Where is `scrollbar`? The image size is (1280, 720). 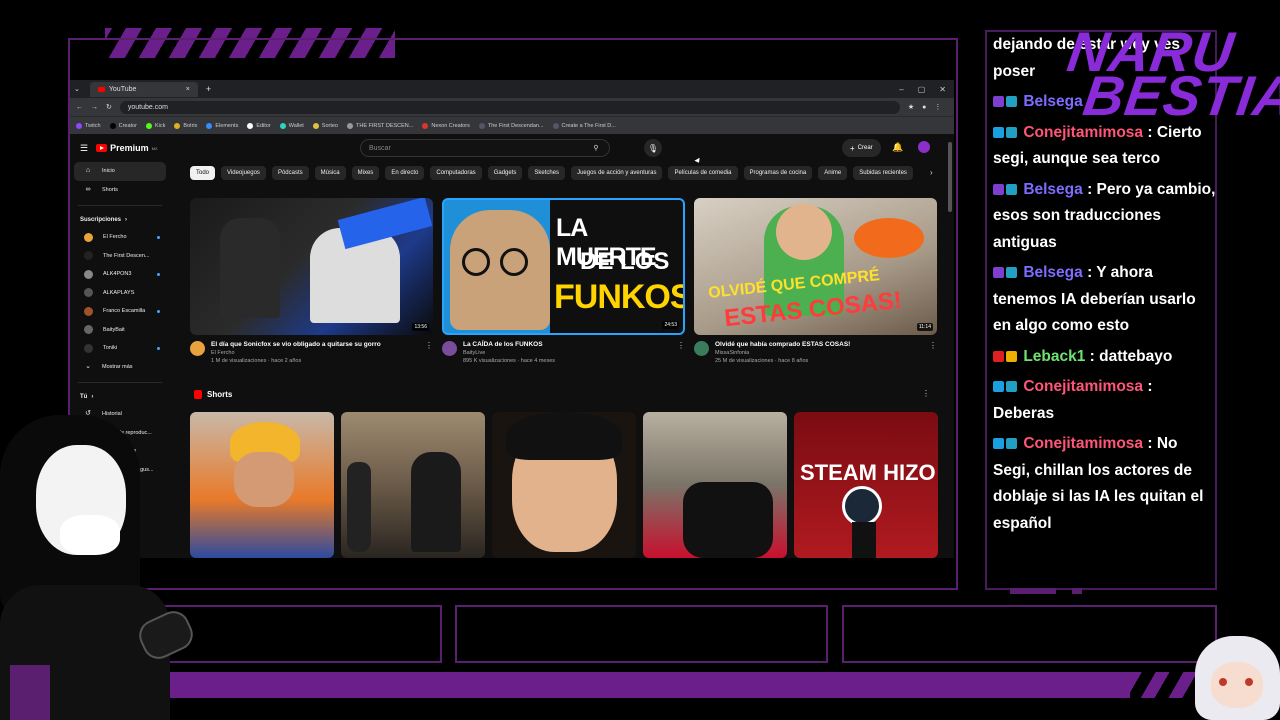 scrollbar is located at coordinates (950, 177).